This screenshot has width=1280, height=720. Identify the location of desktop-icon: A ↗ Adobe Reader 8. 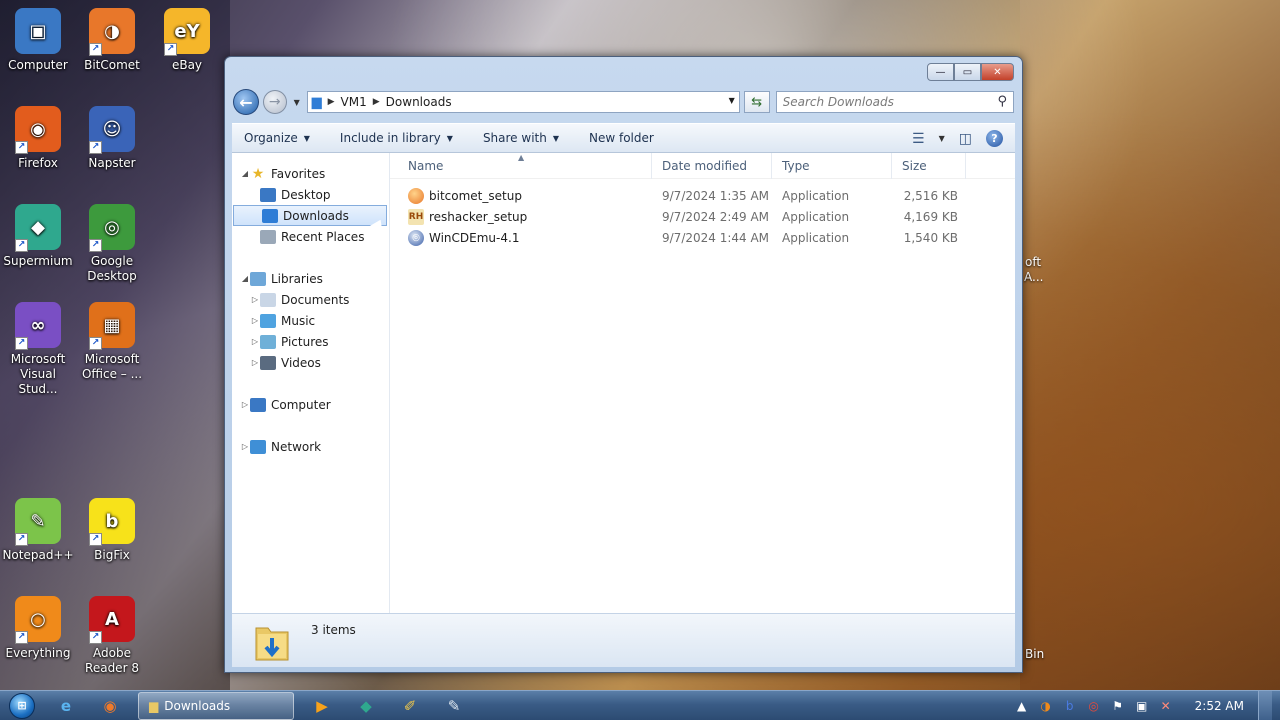
(112, 636).